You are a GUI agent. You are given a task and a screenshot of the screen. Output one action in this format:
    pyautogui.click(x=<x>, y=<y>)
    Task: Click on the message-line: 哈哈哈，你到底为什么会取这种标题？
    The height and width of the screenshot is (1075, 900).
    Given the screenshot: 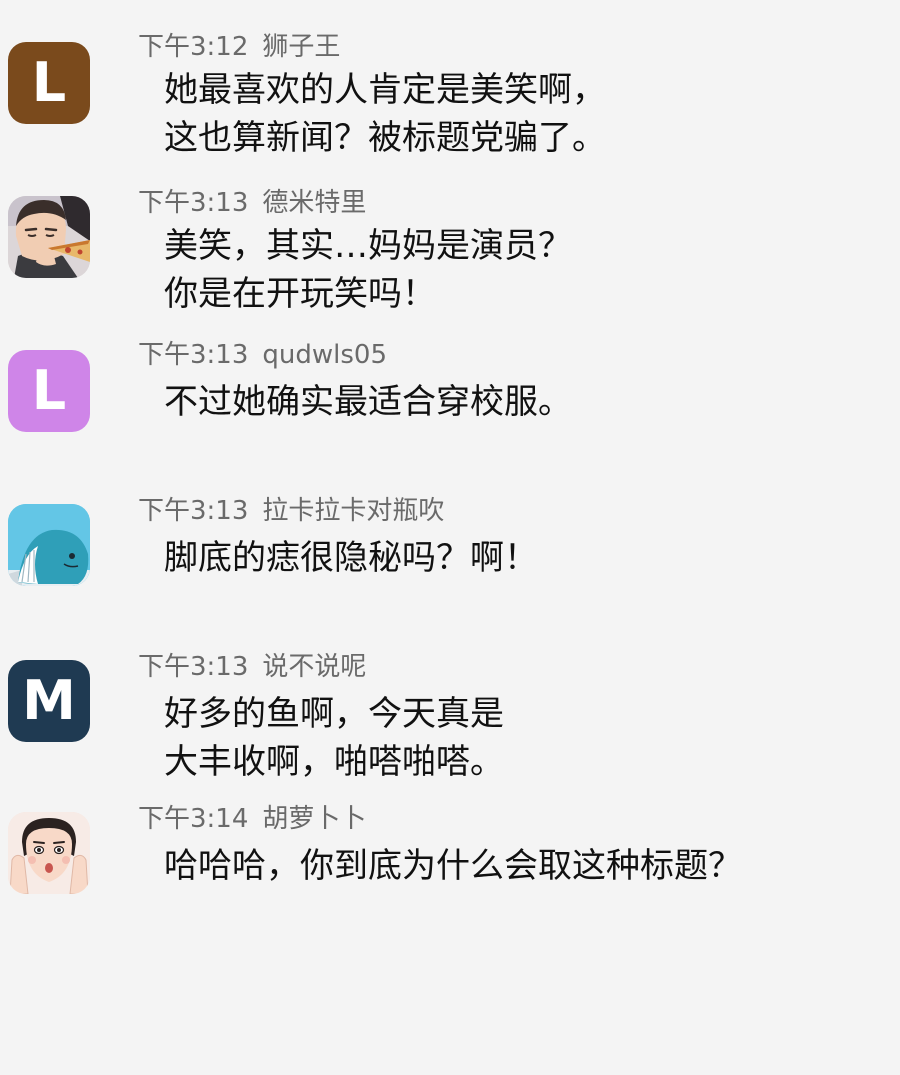 What is the action you would take?
    pyautogui.click(x=453, y=866)
    